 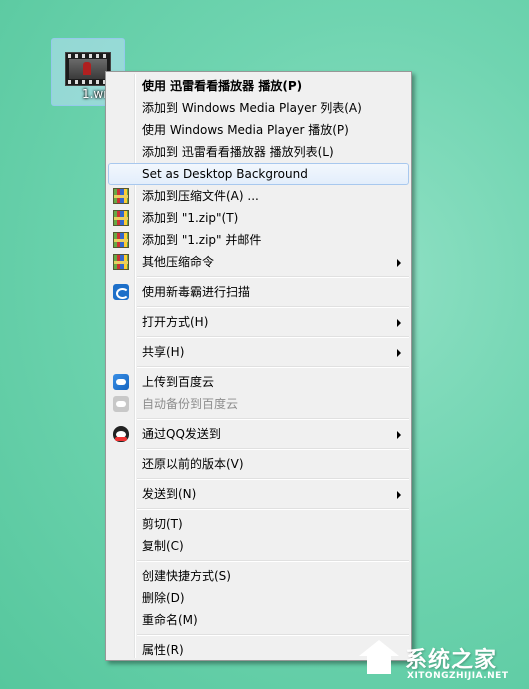 What do you see at coordinates (258, 292) in the screenshot?
I see `menu-item-duba-scan: 使用新毒霸进行扫描` at bounding box center [258, 292].